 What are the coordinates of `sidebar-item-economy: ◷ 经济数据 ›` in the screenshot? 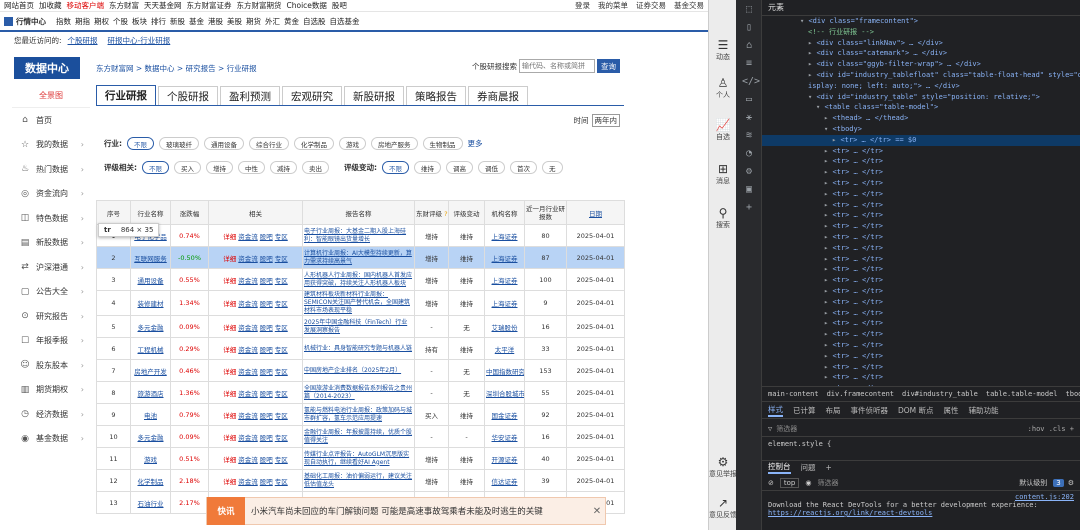 It's located at (51, 414).